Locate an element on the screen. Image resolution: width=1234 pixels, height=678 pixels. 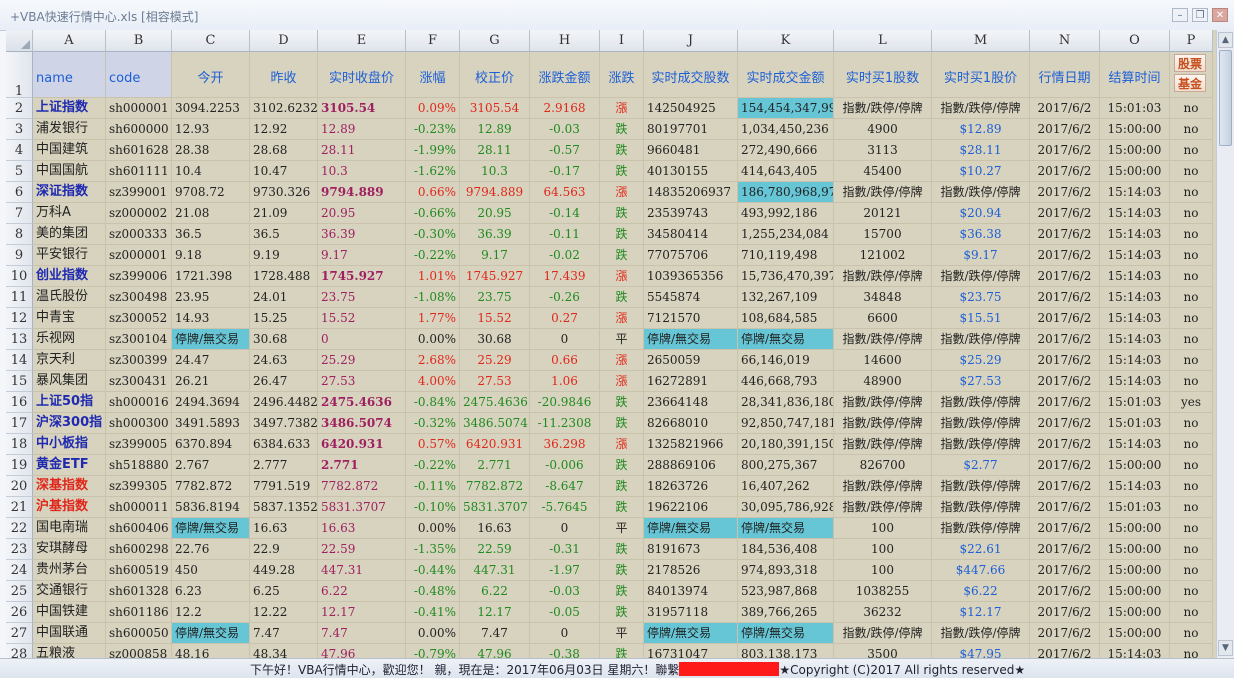
cell-g-5: 10.3 is located at coordinates (495, 171).